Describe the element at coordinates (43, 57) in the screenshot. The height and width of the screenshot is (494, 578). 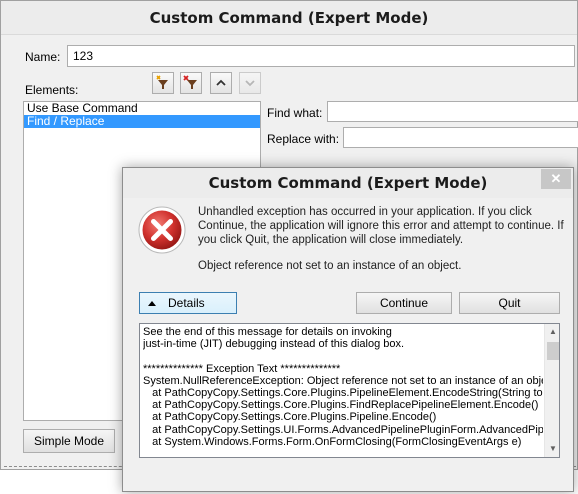
I see `name-label: Name:` at that location.